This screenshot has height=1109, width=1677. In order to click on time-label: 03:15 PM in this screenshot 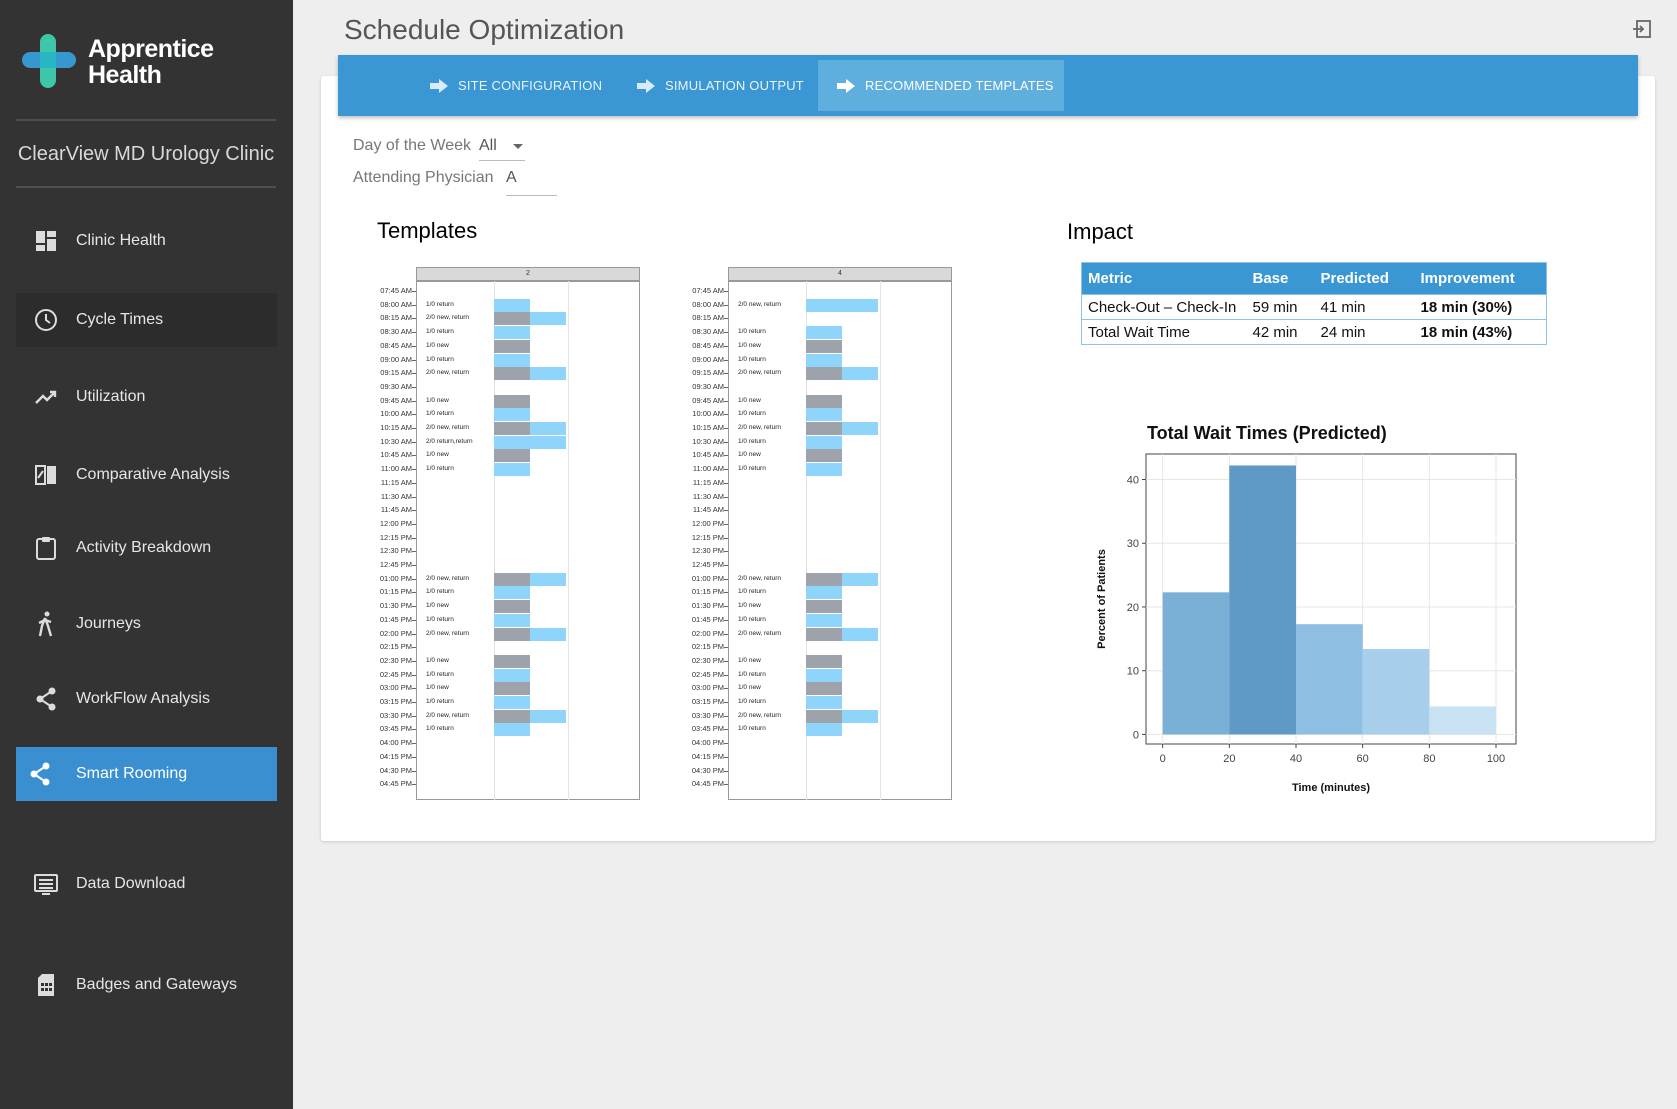, I will do `click(707, 701)`.